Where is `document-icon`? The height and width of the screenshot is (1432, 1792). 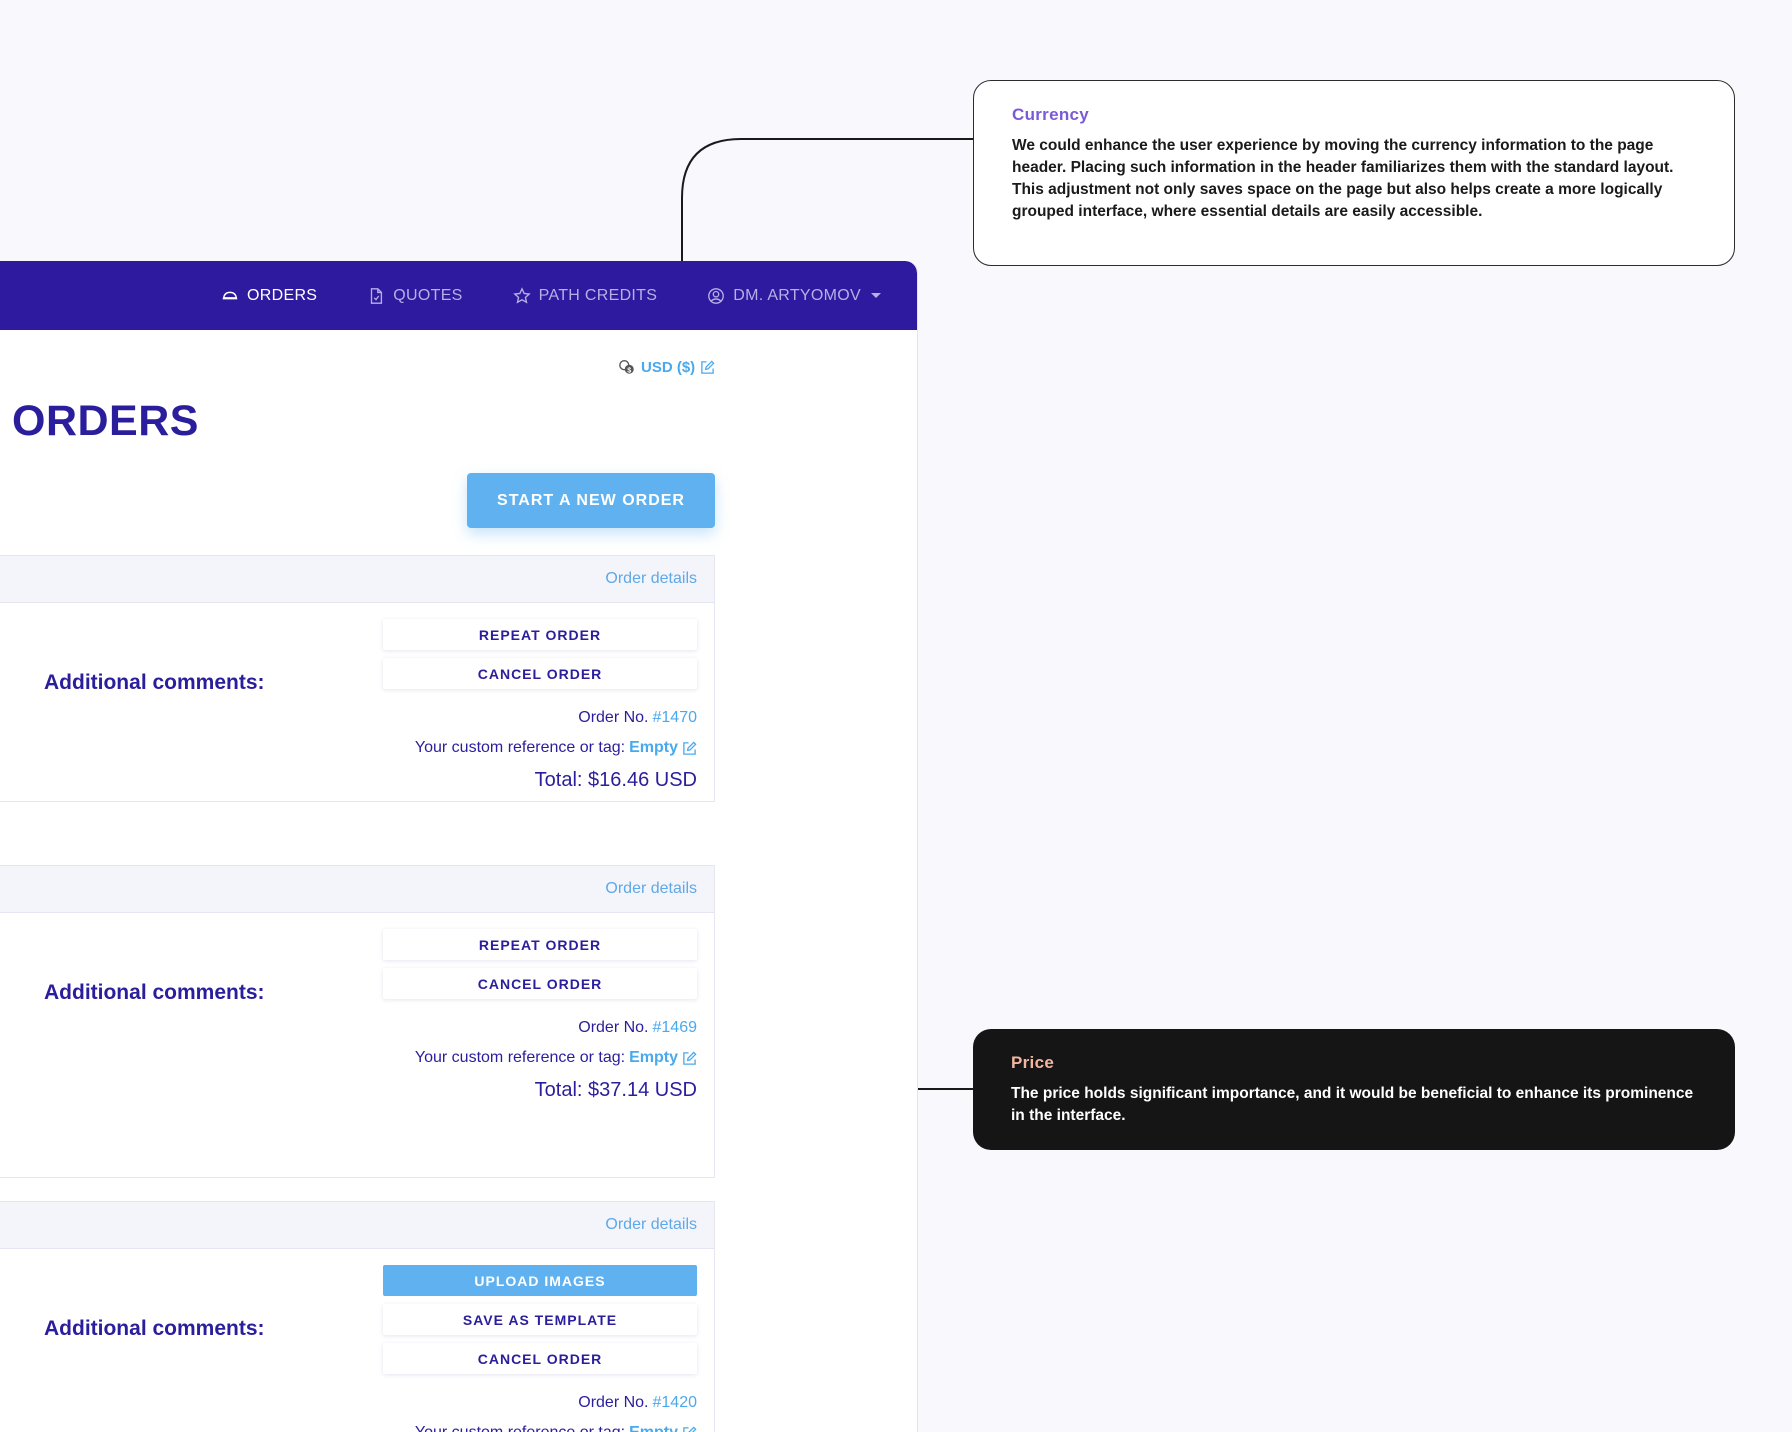
document-icon is located at coordinates (377, 295).